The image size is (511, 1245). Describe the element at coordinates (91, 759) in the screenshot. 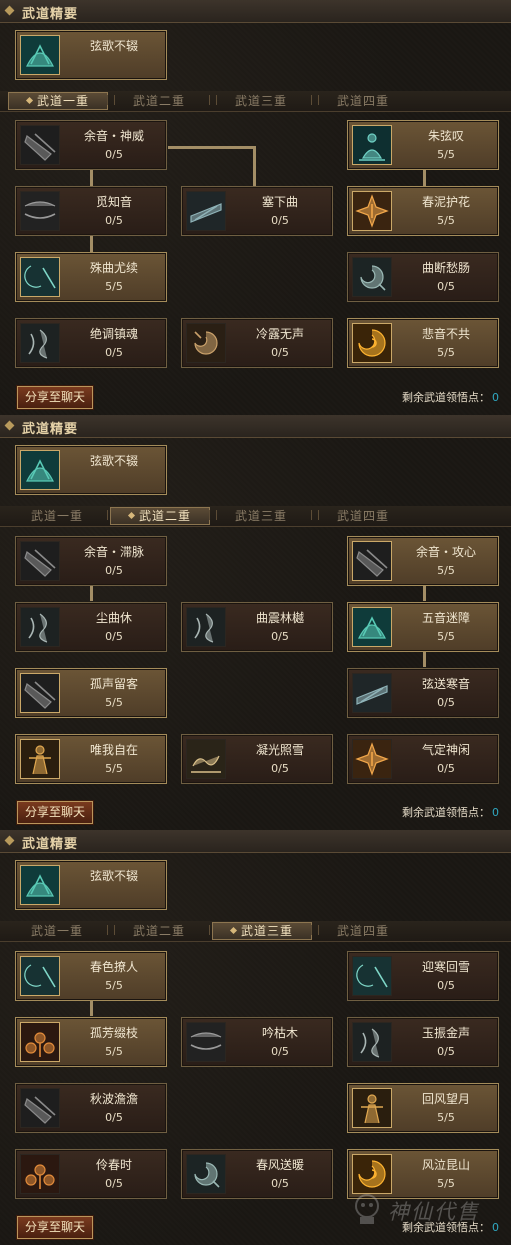

I see `skill-card: 唯我自在 5/5` at that location.